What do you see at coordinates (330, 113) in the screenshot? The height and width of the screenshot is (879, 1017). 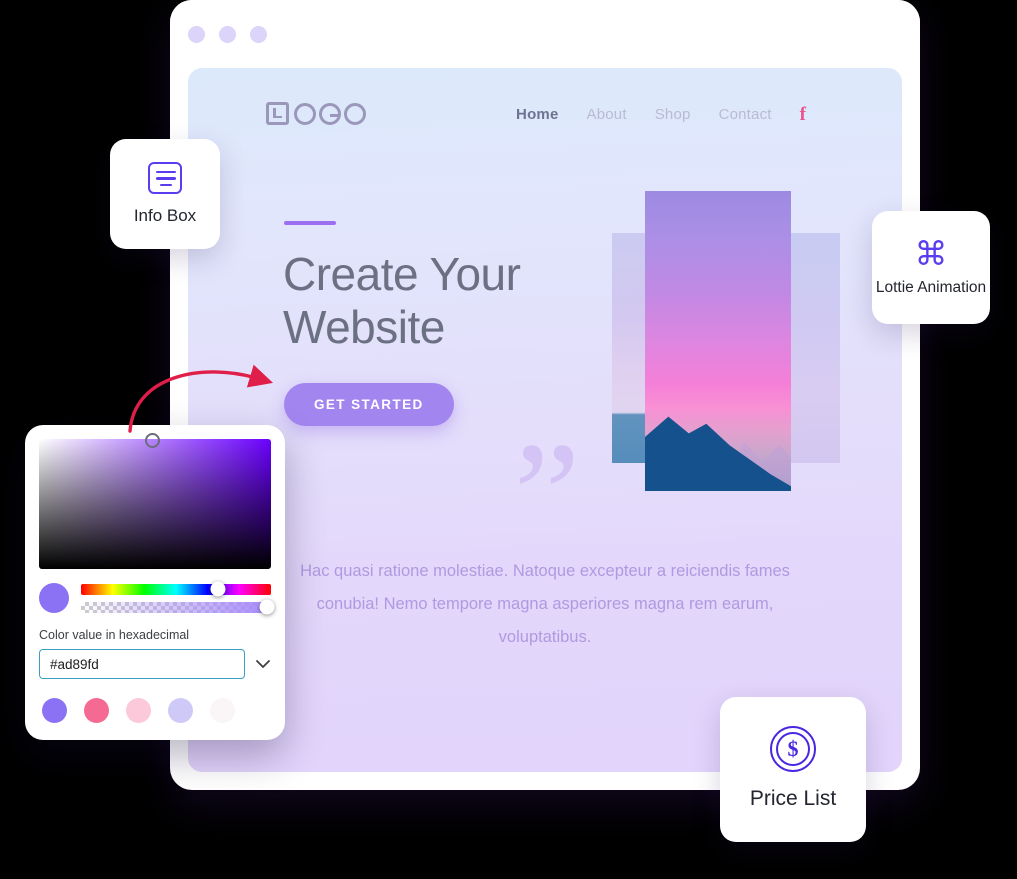 I see `logo-letter-g` at bounding box center [330, 113].